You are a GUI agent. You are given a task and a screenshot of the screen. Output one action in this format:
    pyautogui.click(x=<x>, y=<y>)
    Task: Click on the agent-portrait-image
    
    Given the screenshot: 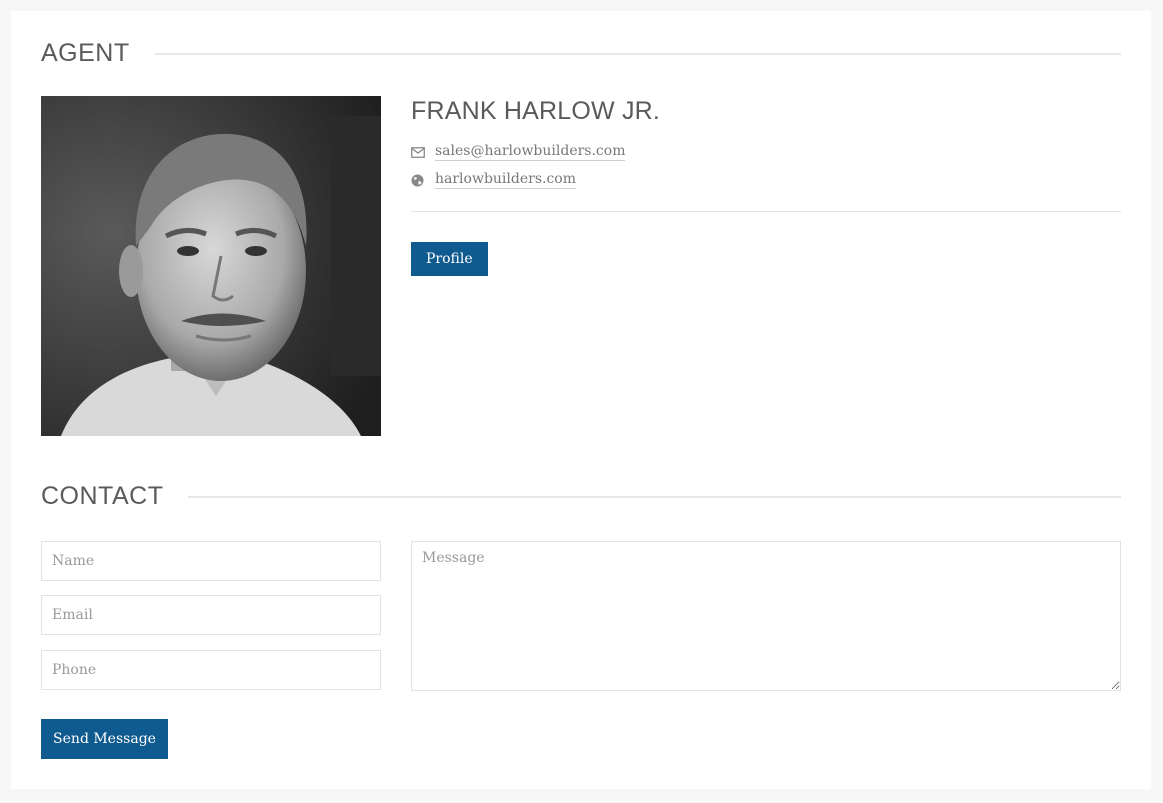 What is the action you would take?
    pyautogui.click(x=211, y=266)
    